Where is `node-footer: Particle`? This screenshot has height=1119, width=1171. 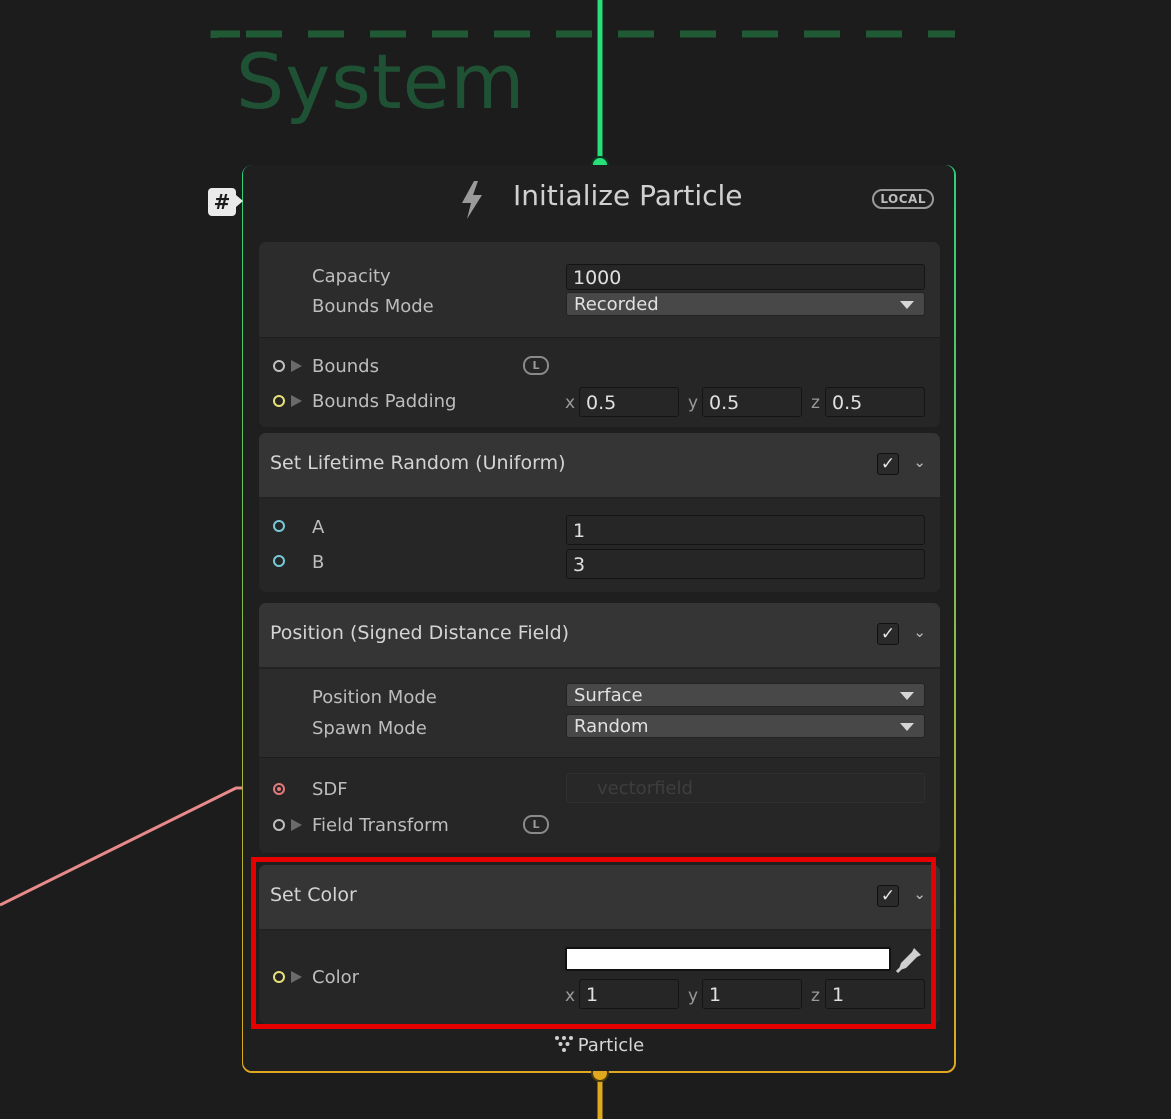 node-footer: Particle is located at coordinates (599, 1045).